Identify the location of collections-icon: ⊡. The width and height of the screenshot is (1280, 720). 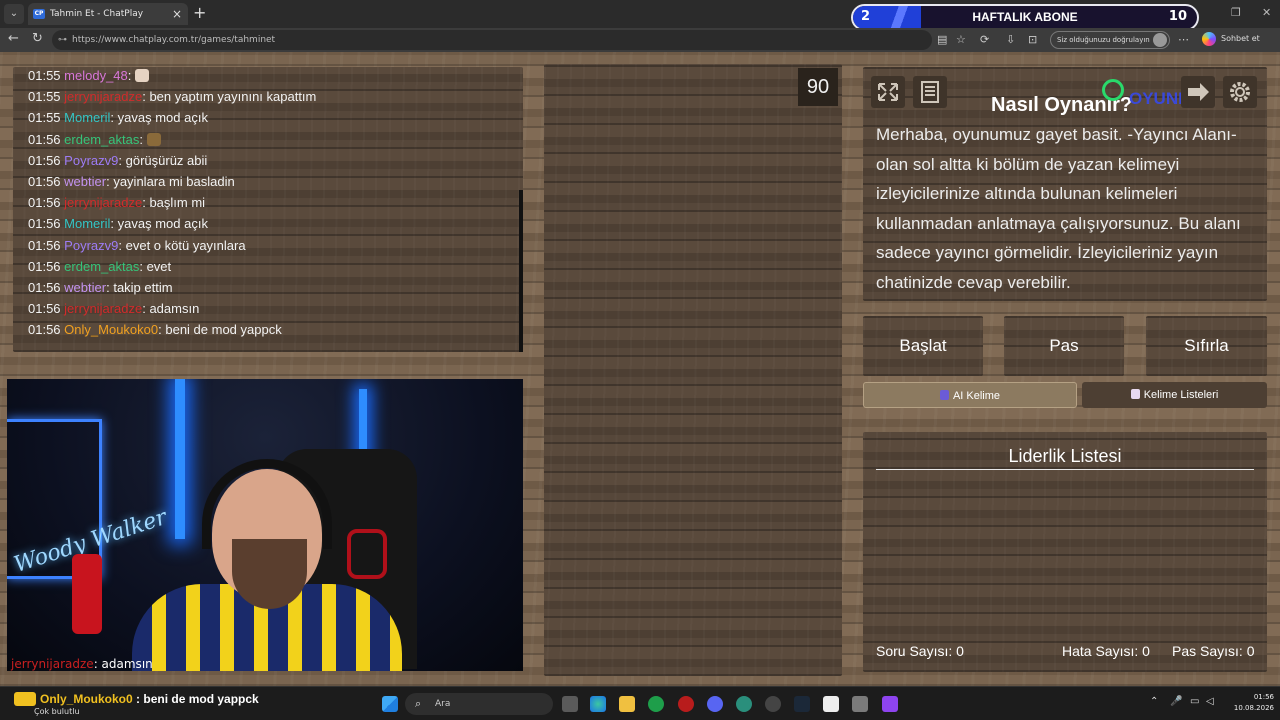
(1032, 39).